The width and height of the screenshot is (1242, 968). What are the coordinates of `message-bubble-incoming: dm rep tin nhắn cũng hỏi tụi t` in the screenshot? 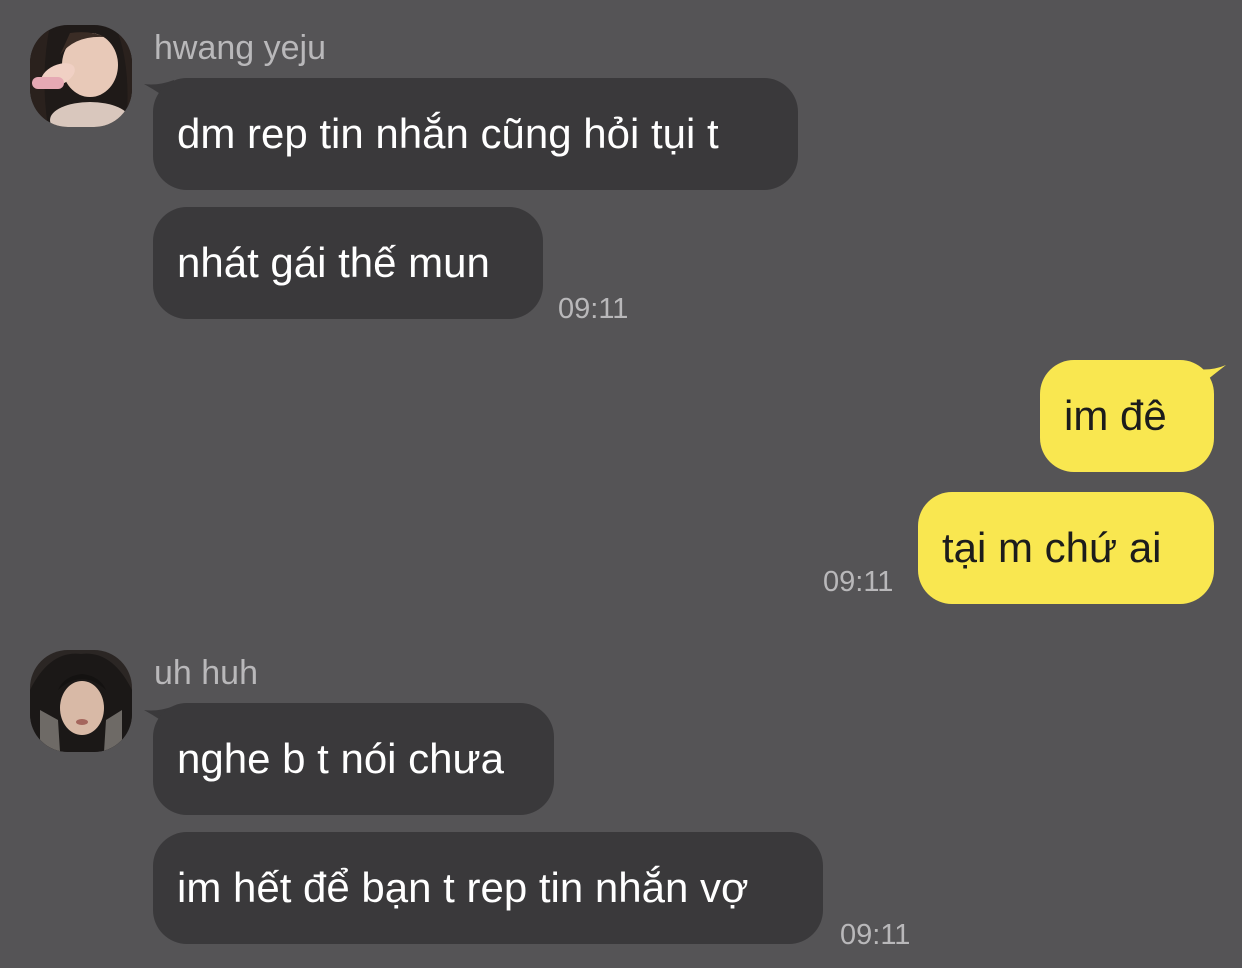 It's located at (475, 134).